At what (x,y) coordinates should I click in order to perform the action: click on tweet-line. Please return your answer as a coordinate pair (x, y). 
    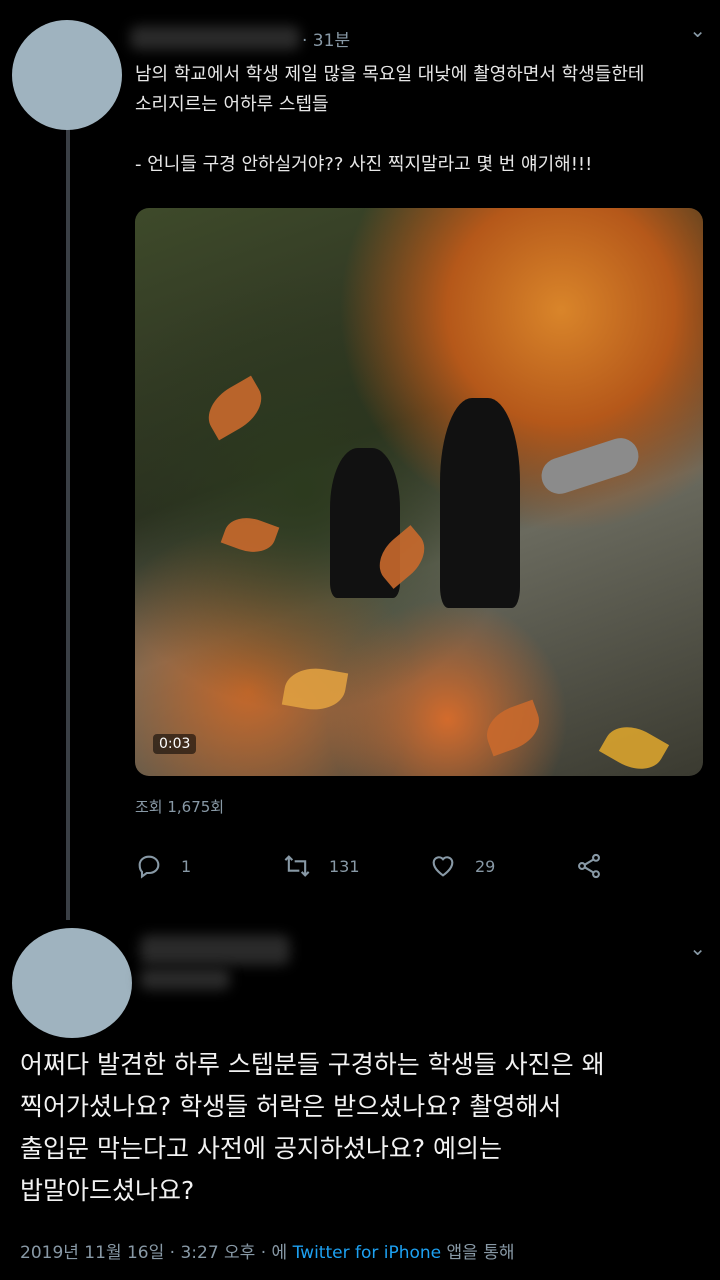
    Looking at the image, I should click on (415, 135).